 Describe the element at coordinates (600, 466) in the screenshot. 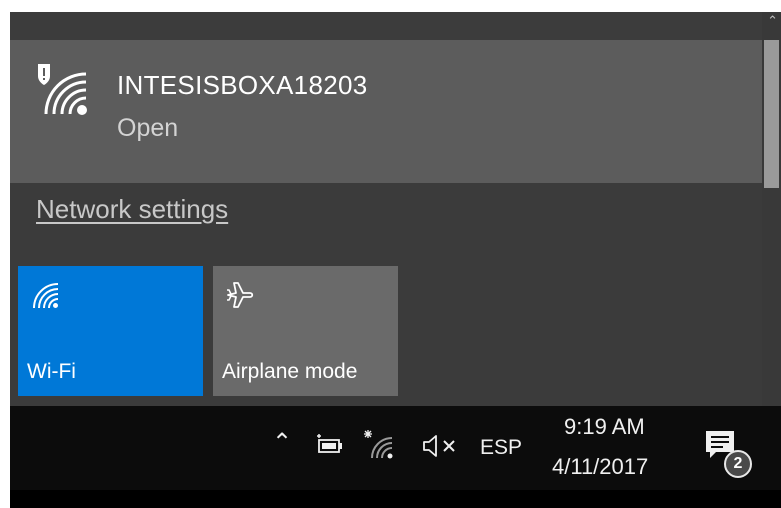

I see `clock-date: 4/11/2017` at that location.